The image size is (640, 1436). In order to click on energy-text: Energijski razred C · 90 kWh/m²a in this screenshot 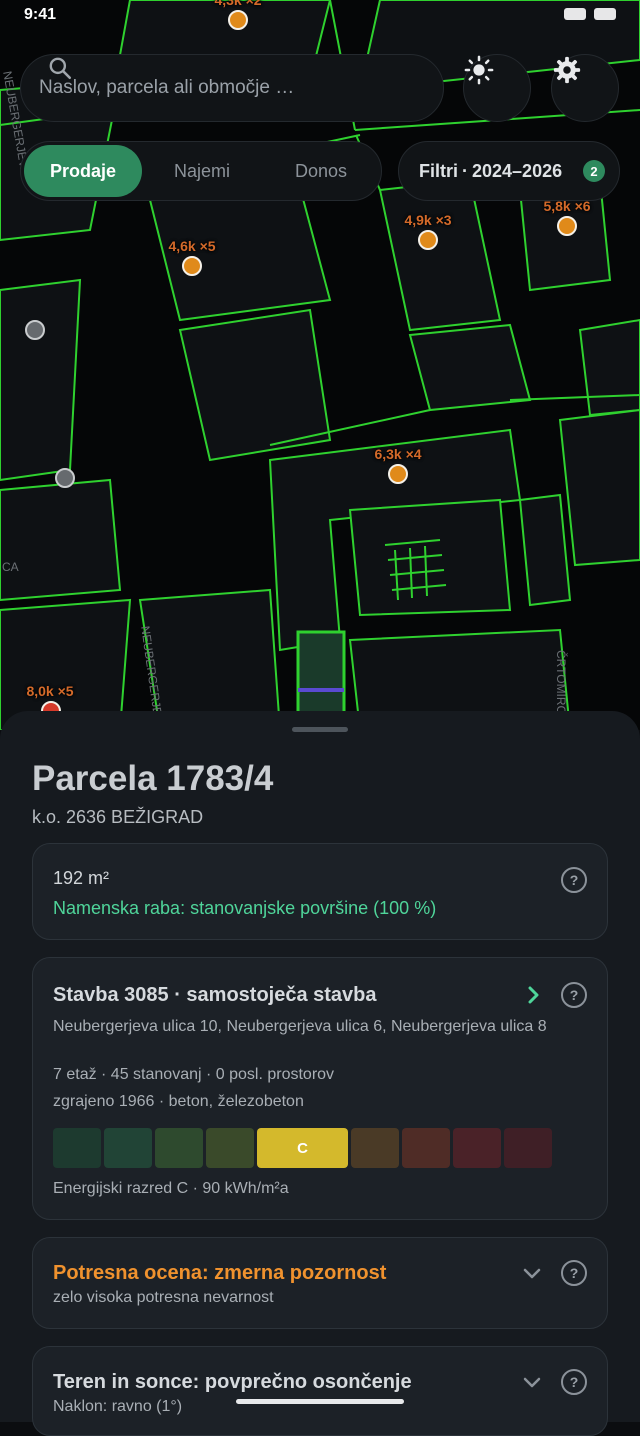, I will do `click(171, 1188)`.